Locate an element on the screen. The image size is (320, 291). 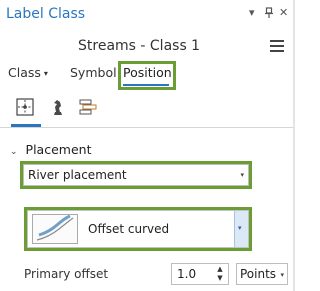
position-placement-icon is located at coordinates (25, 107).